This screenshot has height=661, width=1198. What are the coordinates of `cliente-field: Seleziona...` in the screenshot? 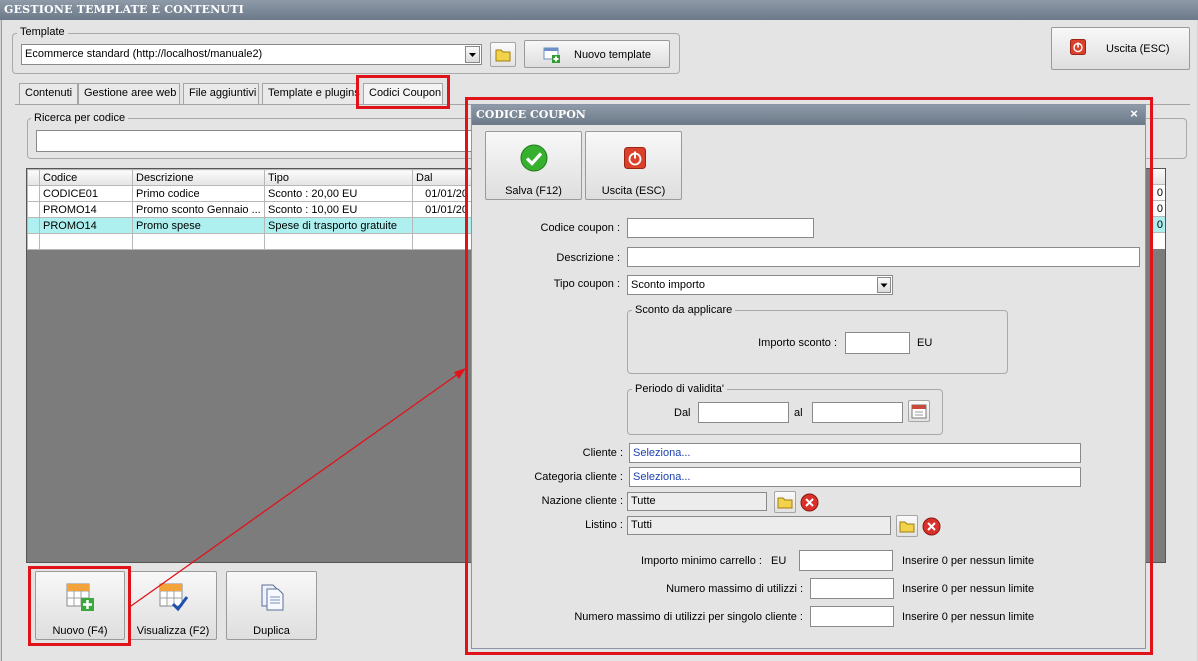 It's located at (855, 453).